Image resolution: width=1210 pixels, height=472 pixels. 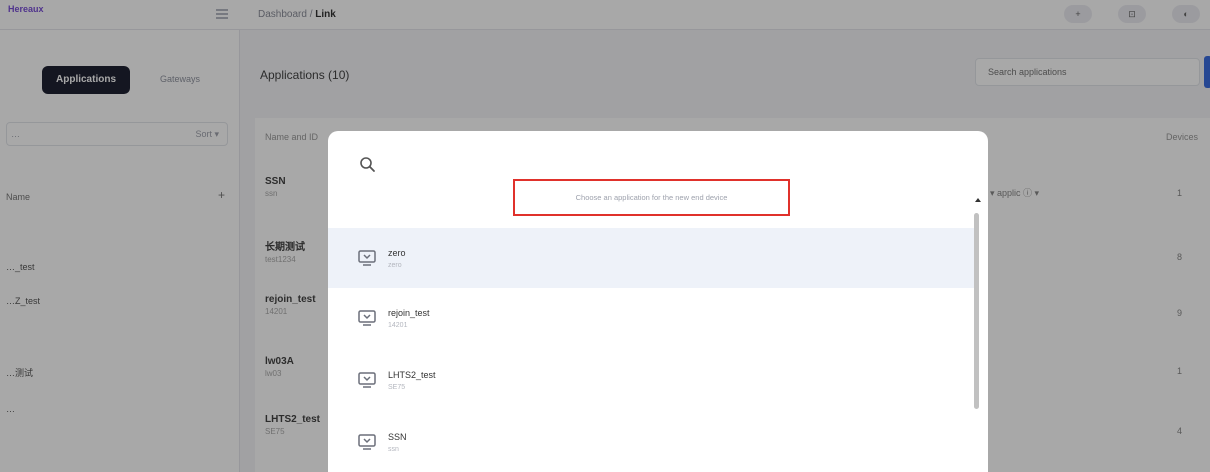 I want to click on option-id: ssn, so click(x=393, y=449).